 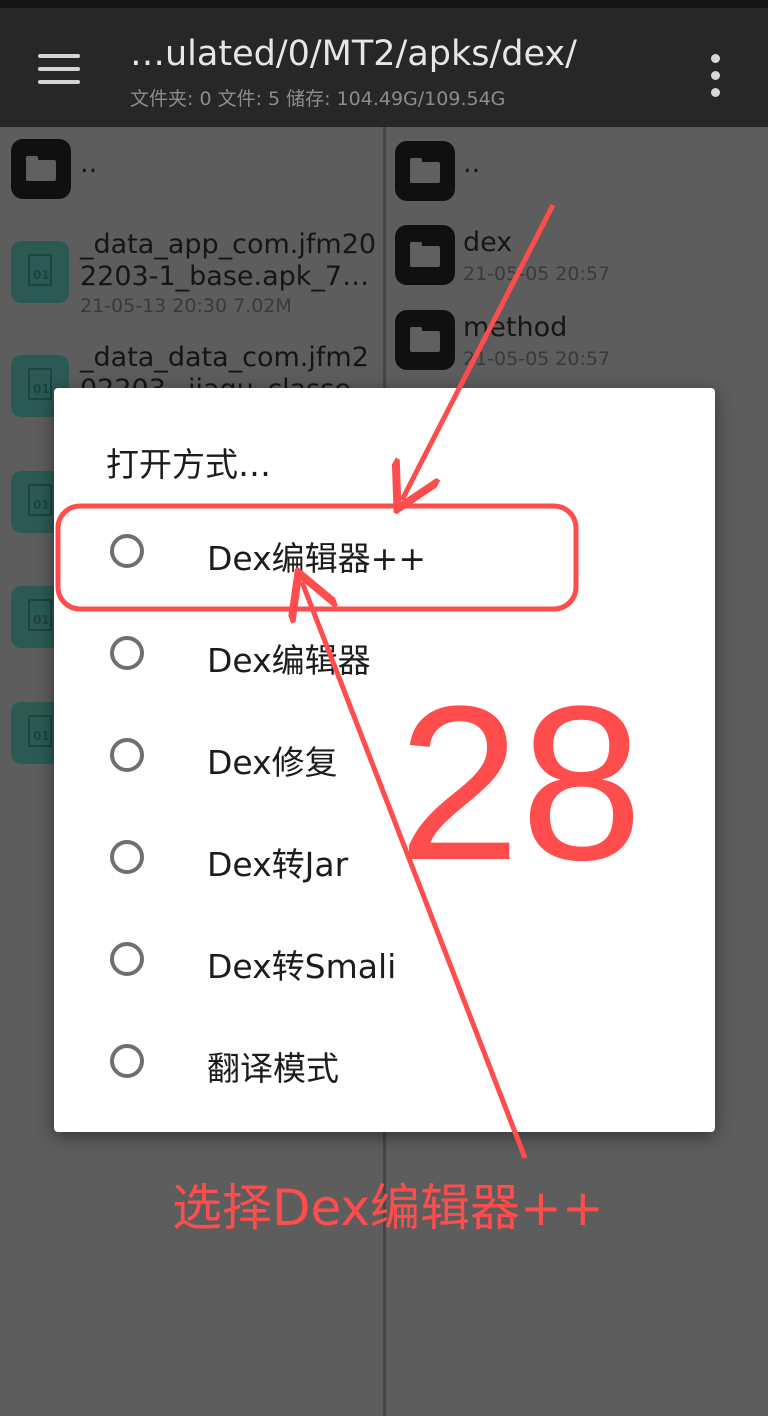 What do you see at coordinates (317, 557) in the screenshot?
I see `highlight-box` at bounding box center [317, 557].